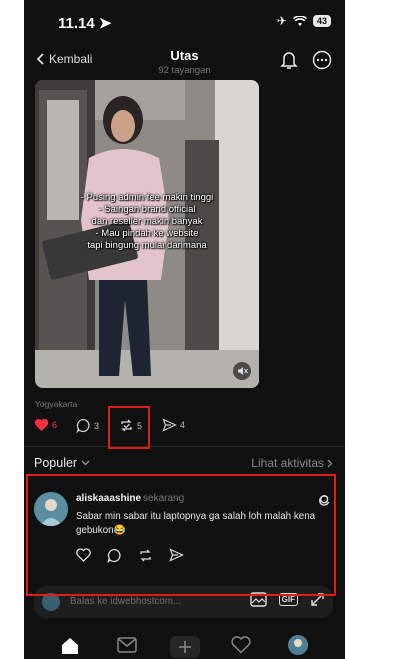 This screenshot has height=659, width=407. What do you see at coordinates (184, 64) in the screenshot?
I see `thread-header: Kembali Utas 92 tayangan` at bounding box center [184, 64].